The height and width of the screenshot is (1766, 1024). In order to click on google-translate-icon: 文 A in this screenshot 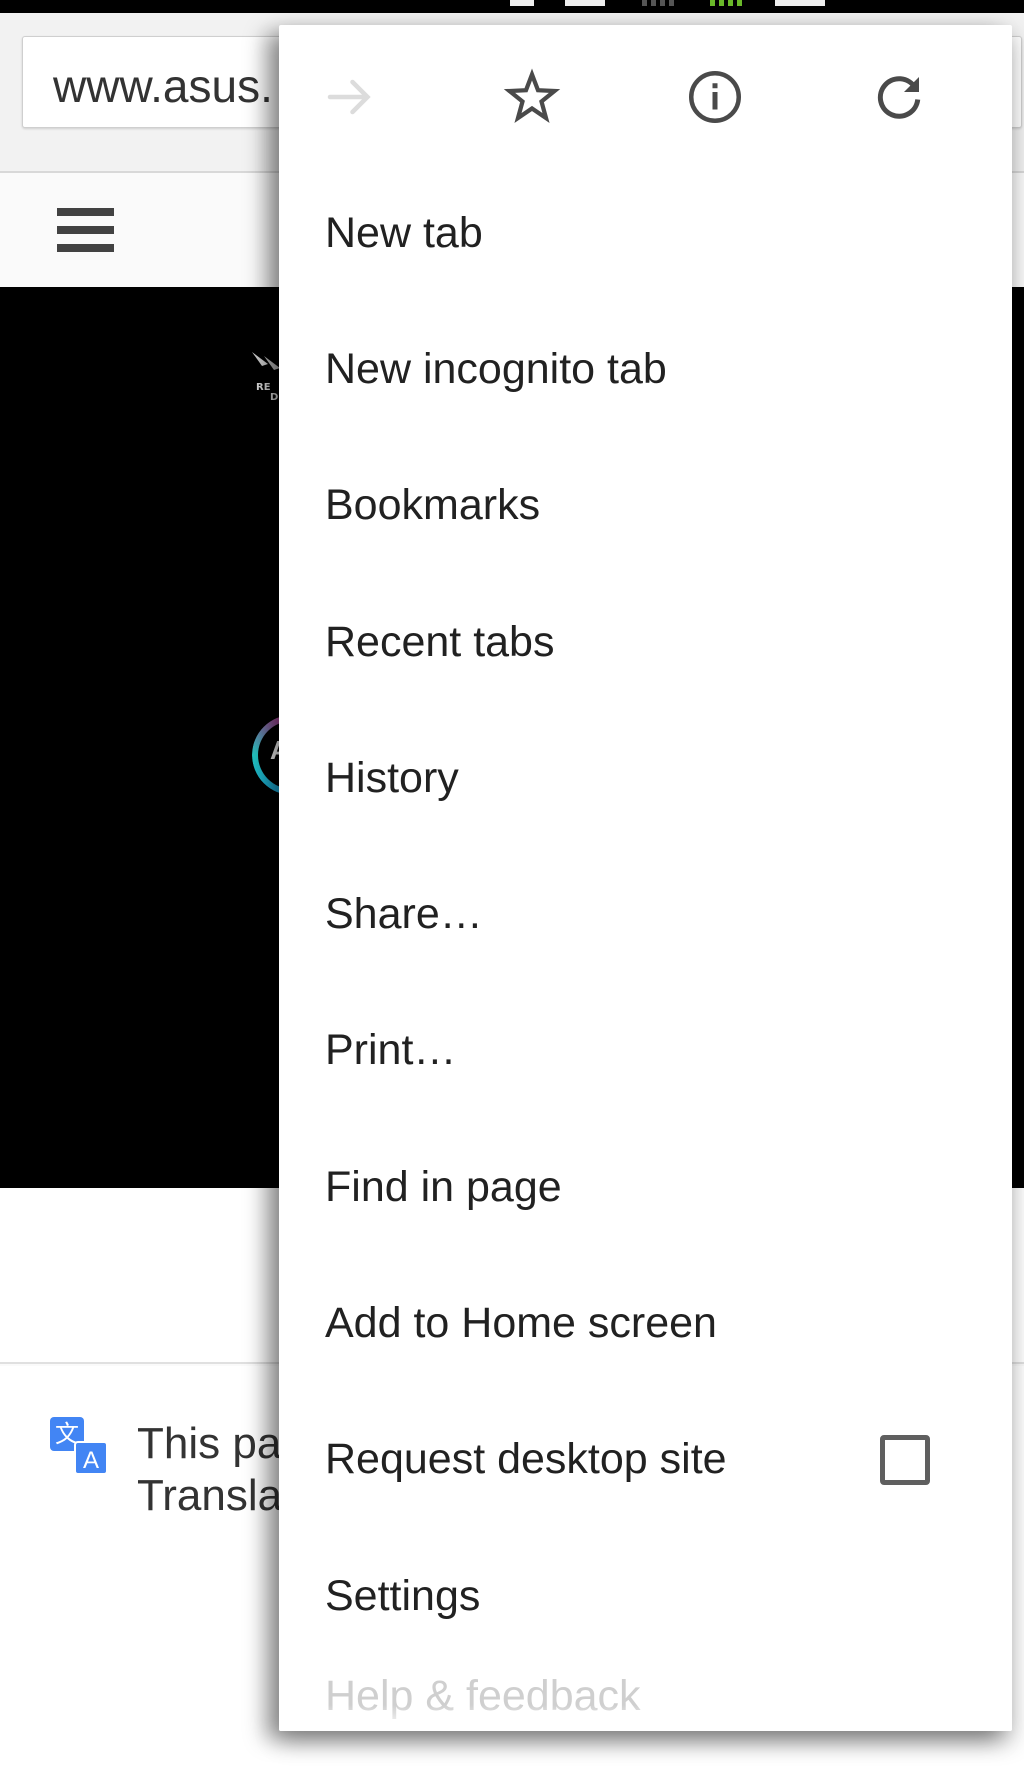, I will do `click(79, 1446)`.